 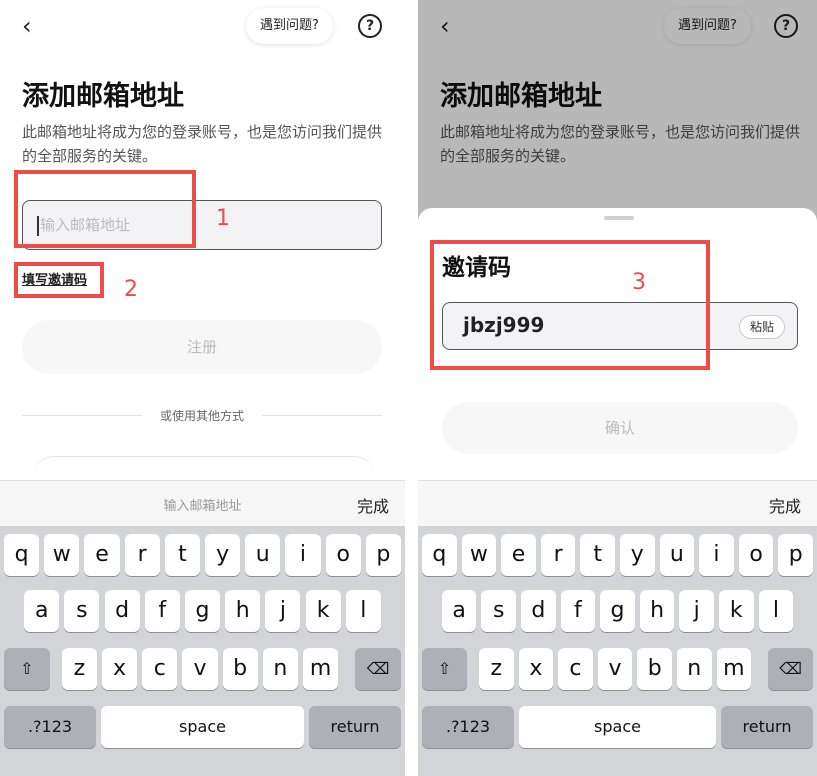 What do you see at coordinates (131, 289) in the screenshot?
I see `annotation-label-2: 2` at bounding box center [131, 289].